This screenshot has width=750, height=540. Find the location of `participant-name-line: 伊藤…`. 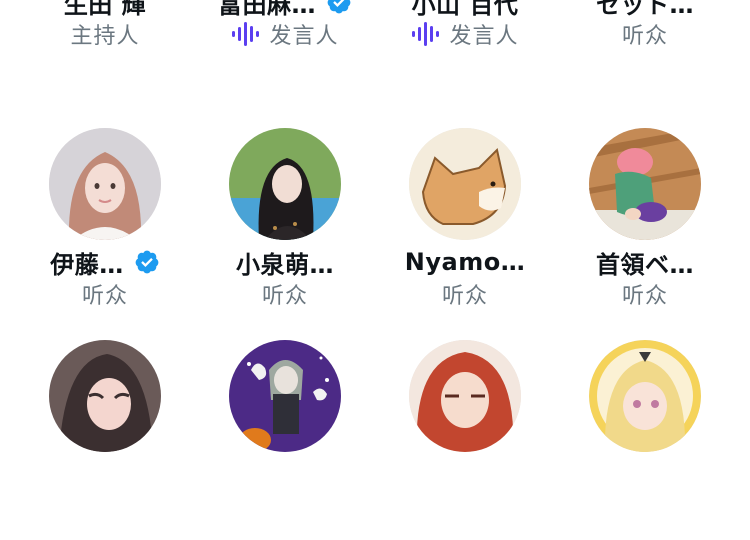

participant-name-line: 伊藤… is located at coordinates (105, 262).